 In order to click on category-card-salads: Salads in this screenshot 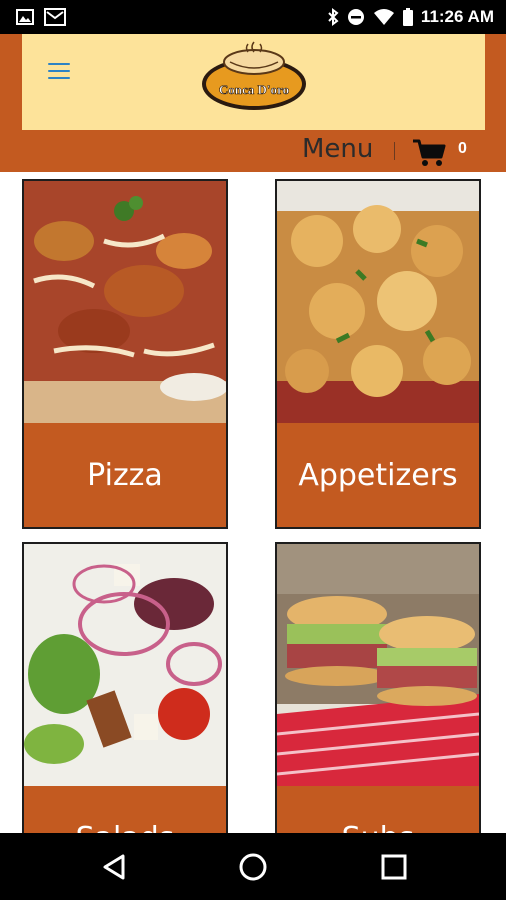, I will do `click(125, 687)`.